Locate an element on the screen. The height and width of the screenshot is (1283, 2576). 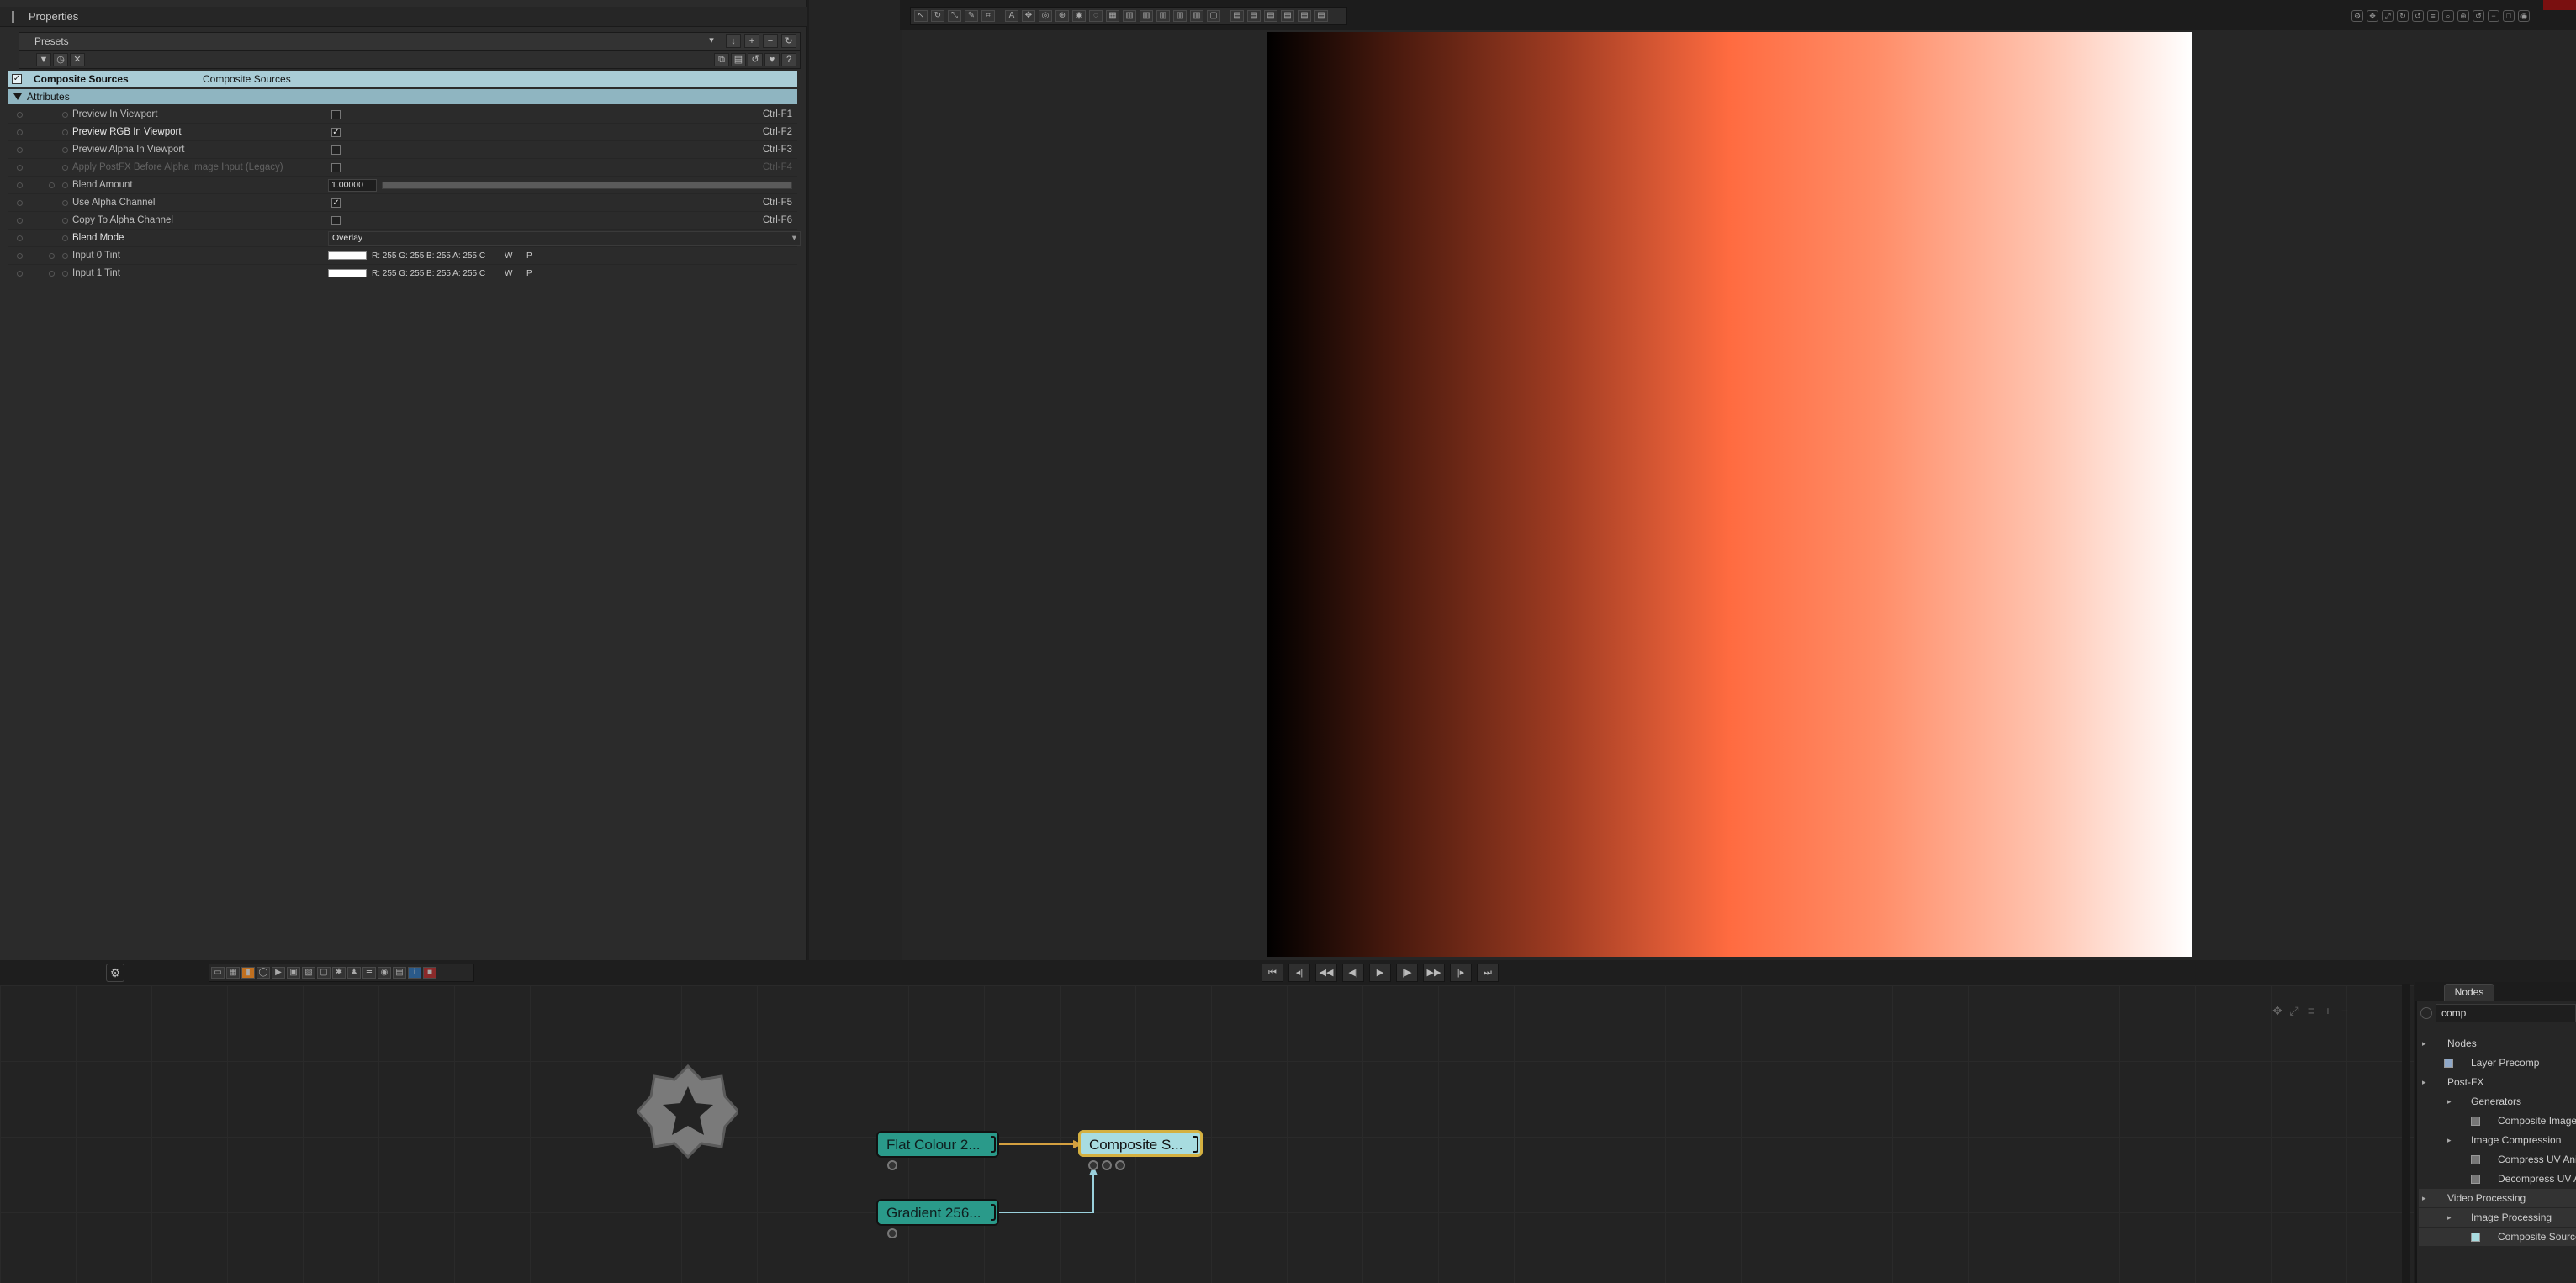
rewind-icon: ◀◀ is located at coordinates (1326, 973).